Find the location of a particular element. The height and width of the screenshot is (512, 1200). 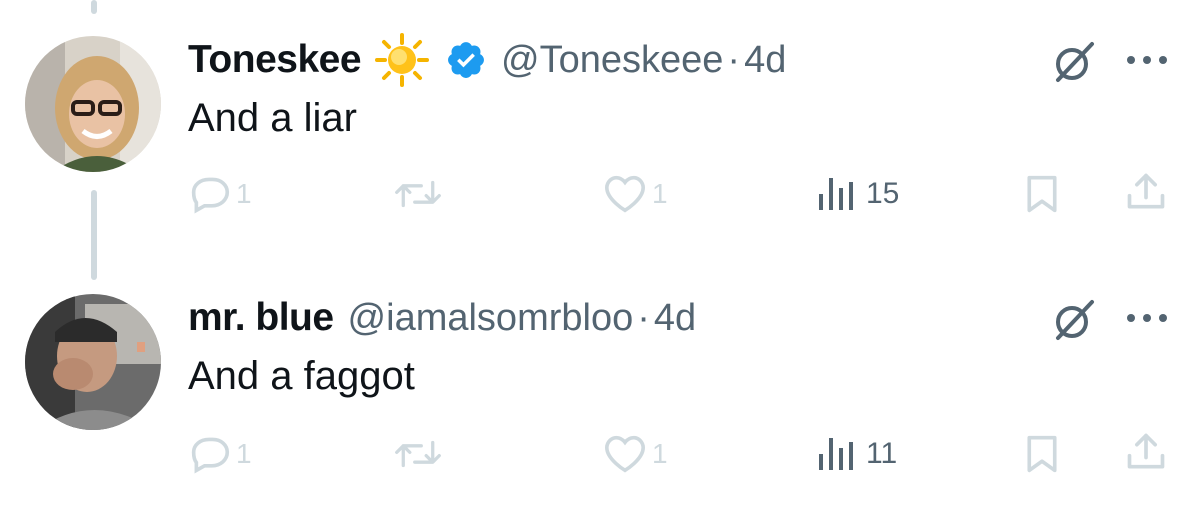

action-bar: 1 1 11 is located at coordinates (600, 455).